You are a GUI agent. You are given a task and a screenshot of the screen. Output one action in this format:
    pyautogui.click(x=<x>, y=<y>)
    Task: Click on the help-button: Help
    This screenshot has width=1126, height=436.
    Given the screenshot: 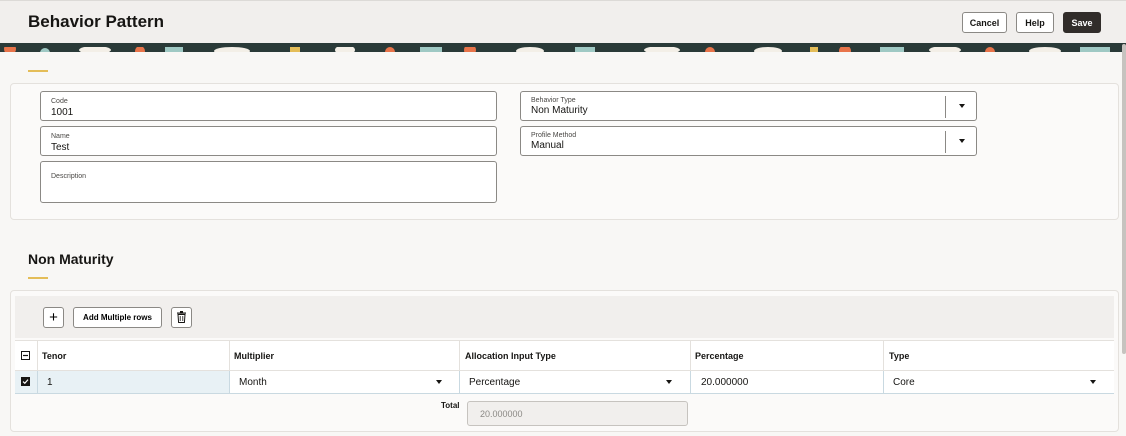 What is the action you would take?
    pyautogui.click(x=1035, y=22)
    